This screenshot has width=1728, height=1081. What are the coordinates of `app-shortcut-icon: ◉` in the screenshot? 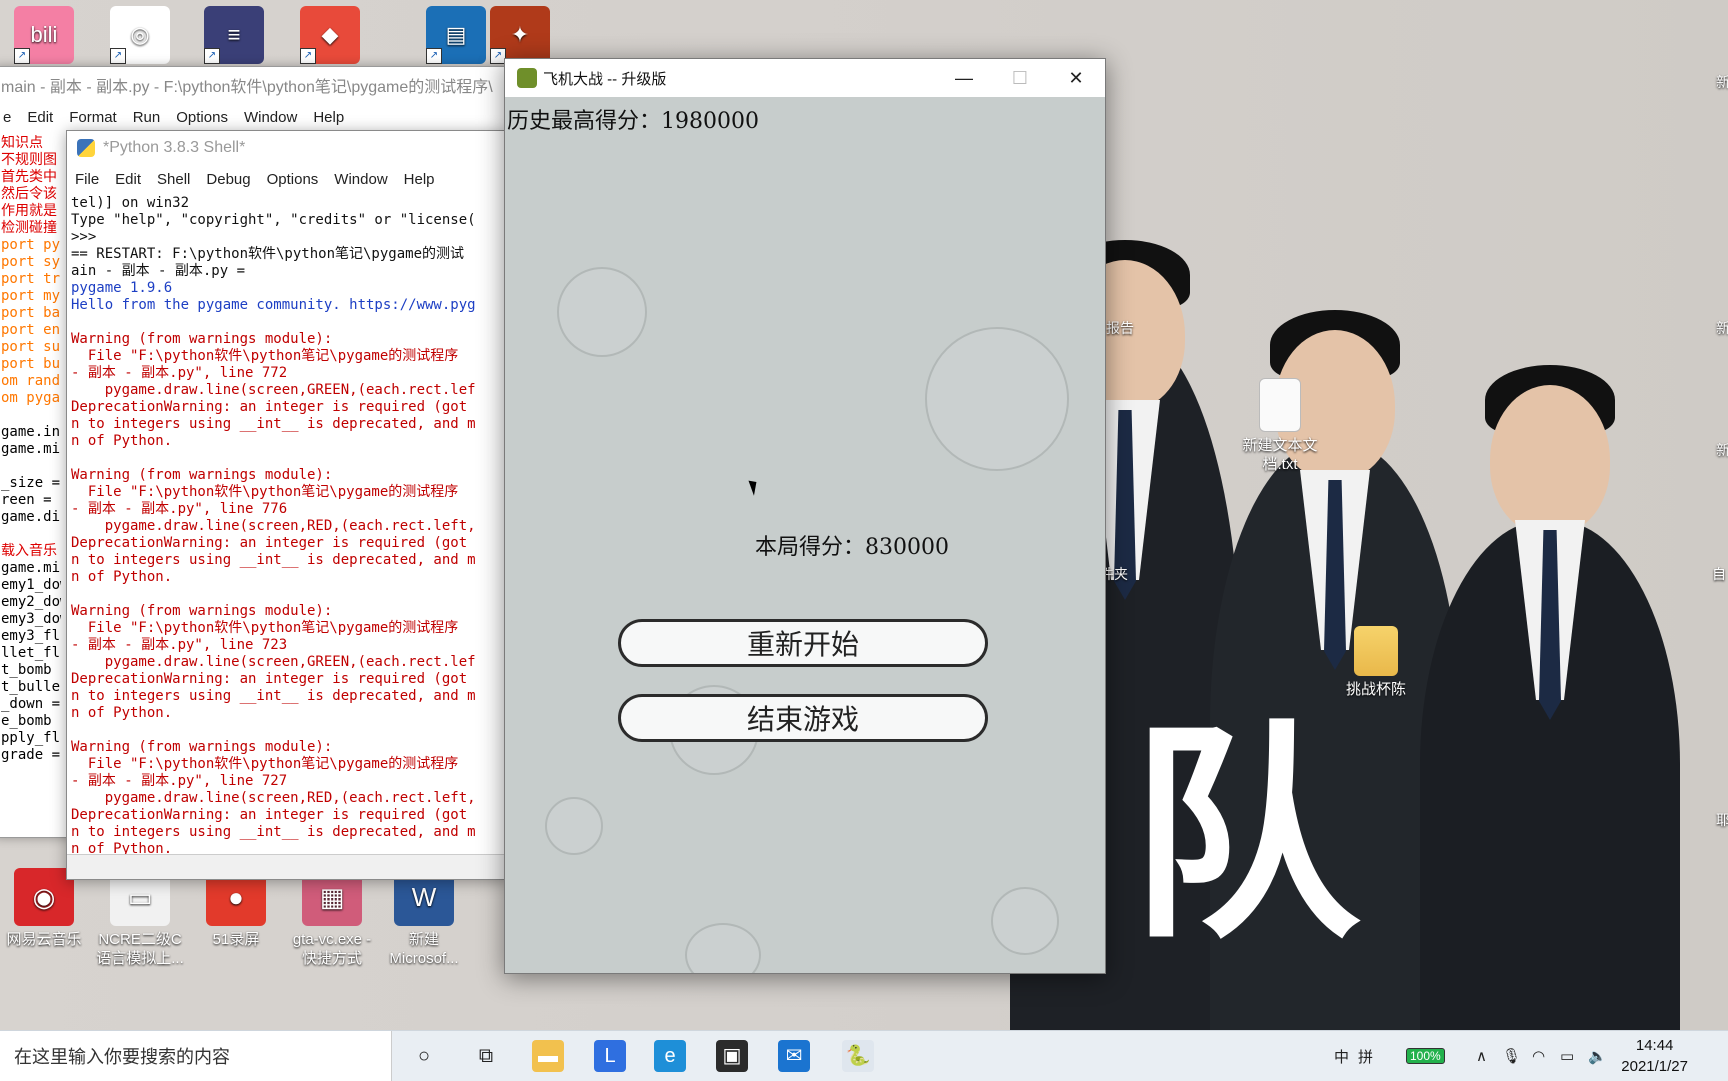 It's located at (44, 897).